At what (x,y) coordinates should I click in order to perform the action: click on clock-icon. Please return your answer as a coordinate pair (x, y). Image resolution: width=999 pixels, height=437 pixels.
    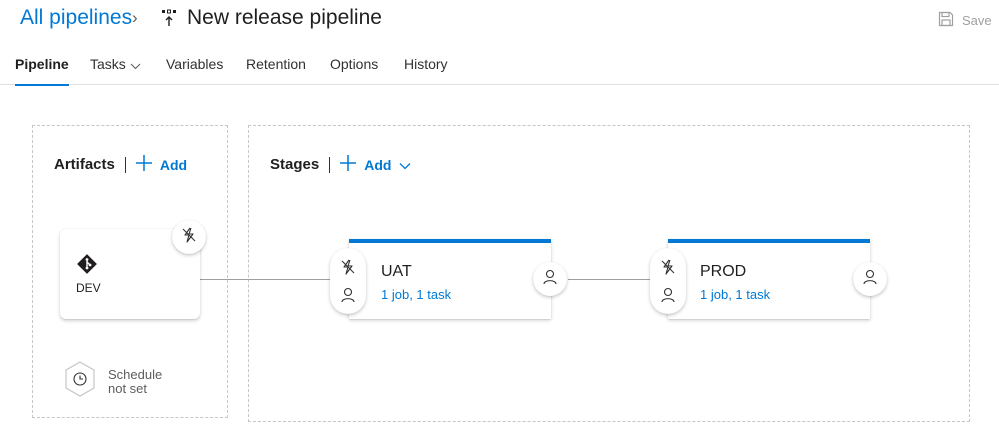
    Looking at the image, I should click on (80, 381).